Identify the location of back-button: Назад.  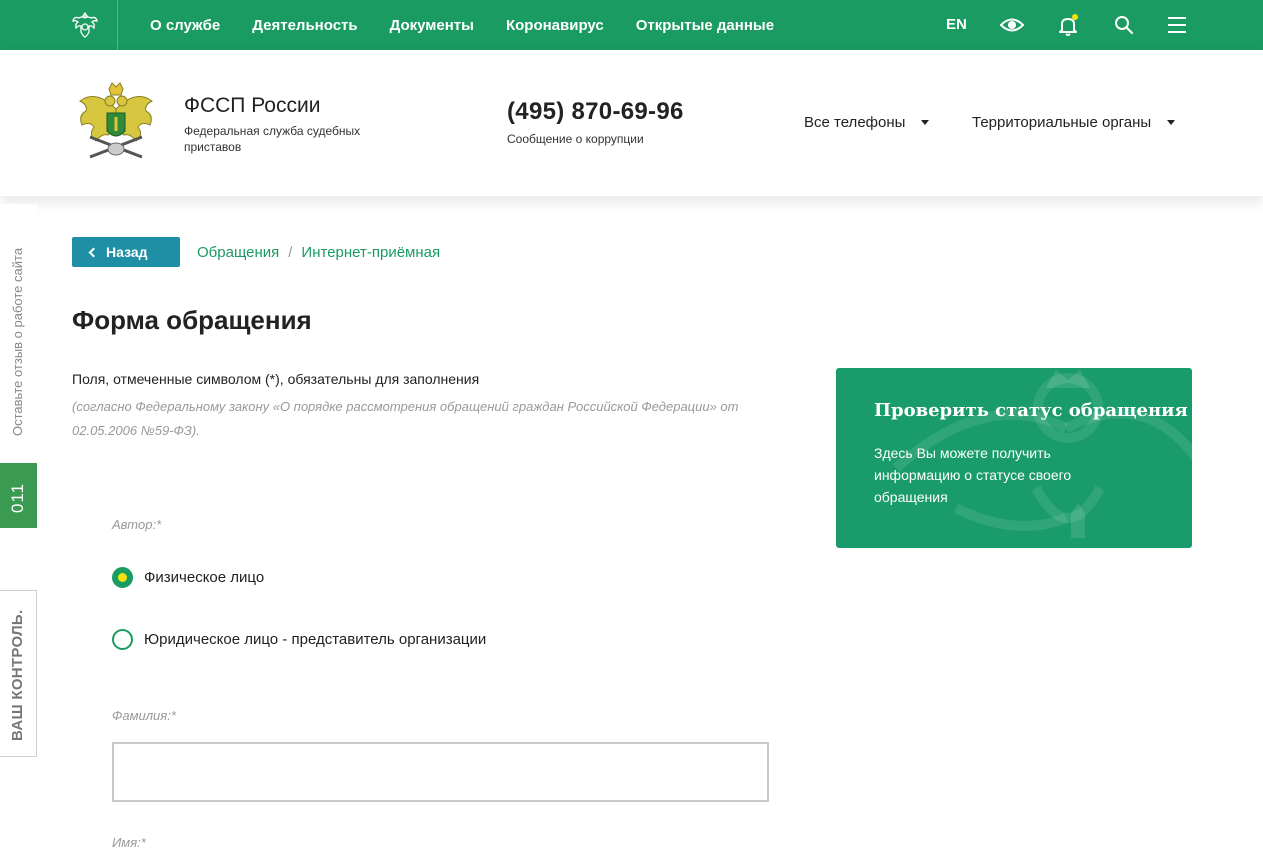
(126, 252).